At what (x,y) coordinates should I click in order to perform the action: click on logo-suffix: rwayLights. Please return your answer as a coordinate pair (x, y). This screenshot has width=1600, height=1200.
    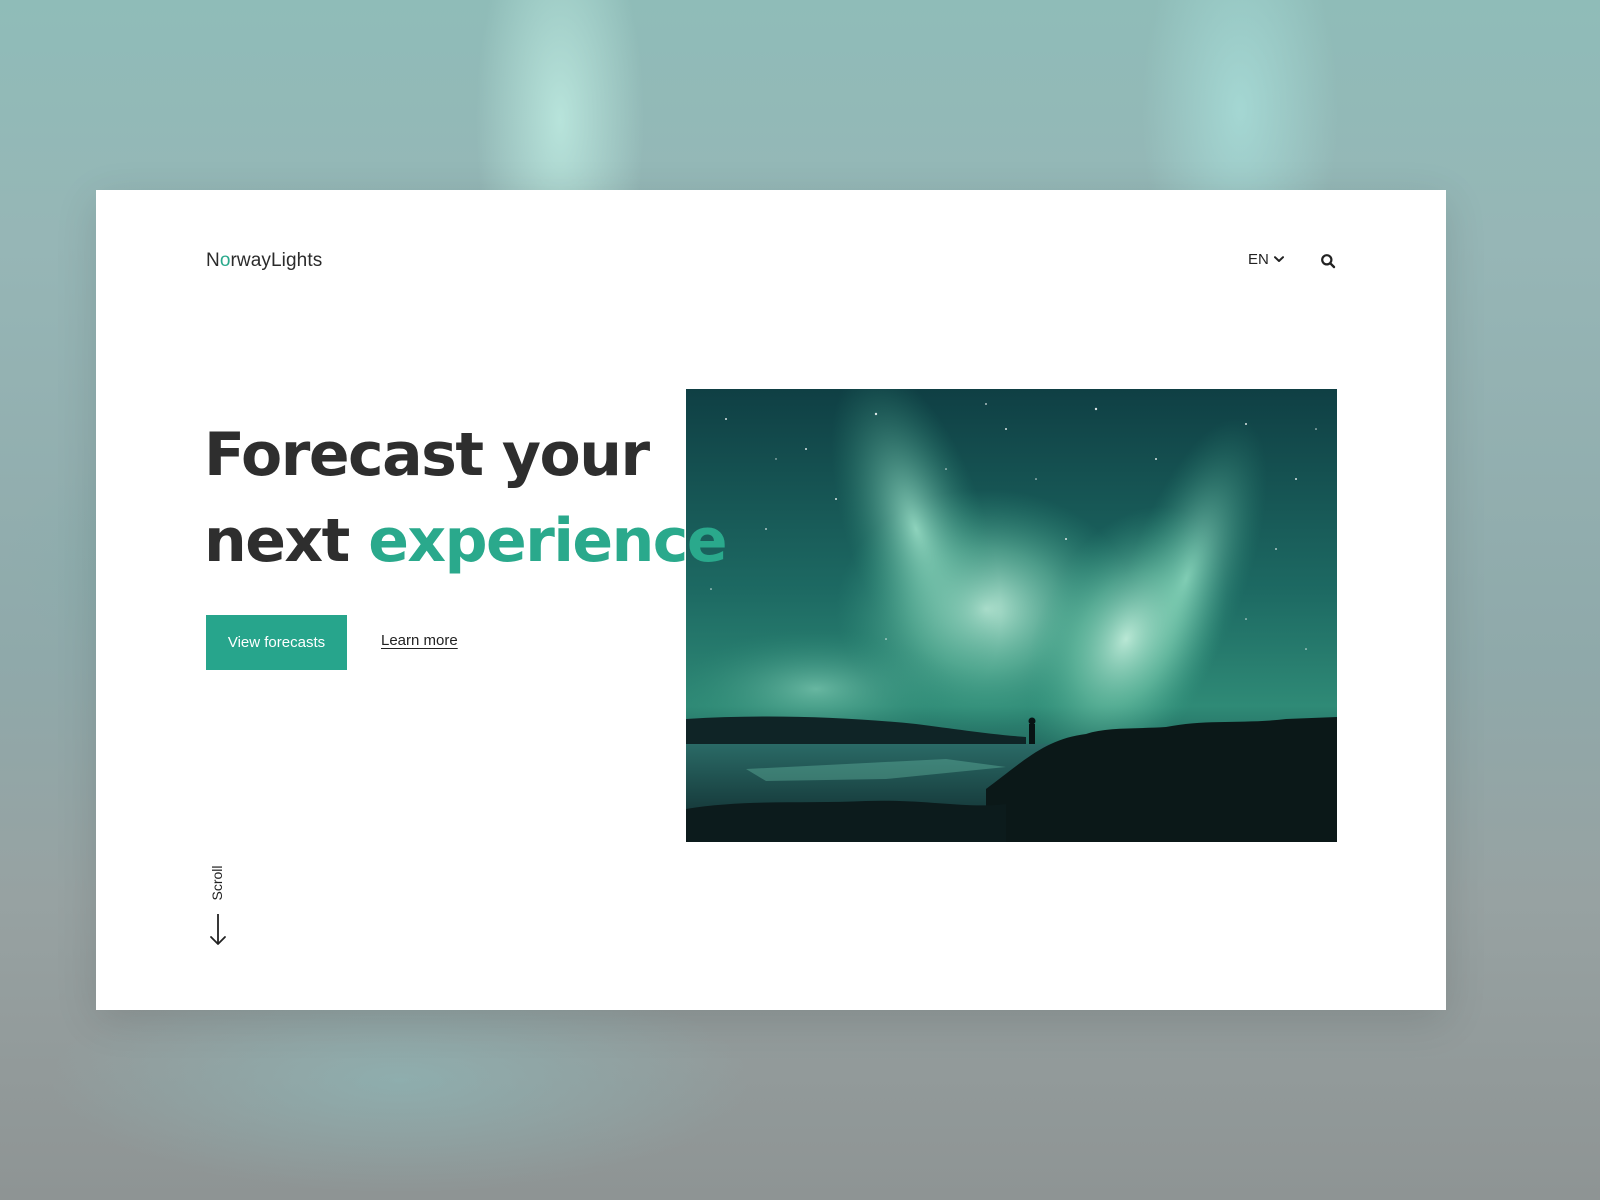
    Looking at the image, I should click on (276, 260).